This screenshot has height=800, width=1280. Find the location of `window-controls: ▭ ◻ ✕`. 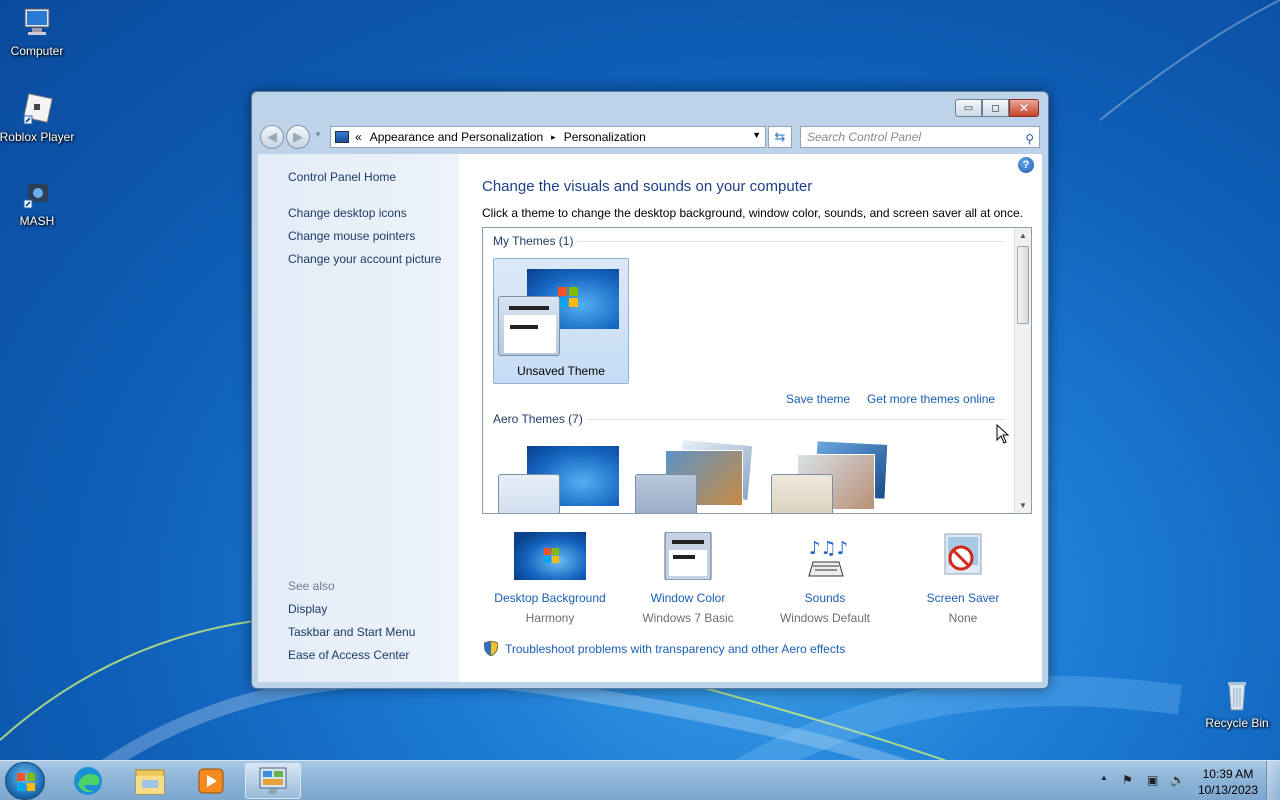

window-controls: ▭ ◻ ✕ is located at coordinates (997, 108).